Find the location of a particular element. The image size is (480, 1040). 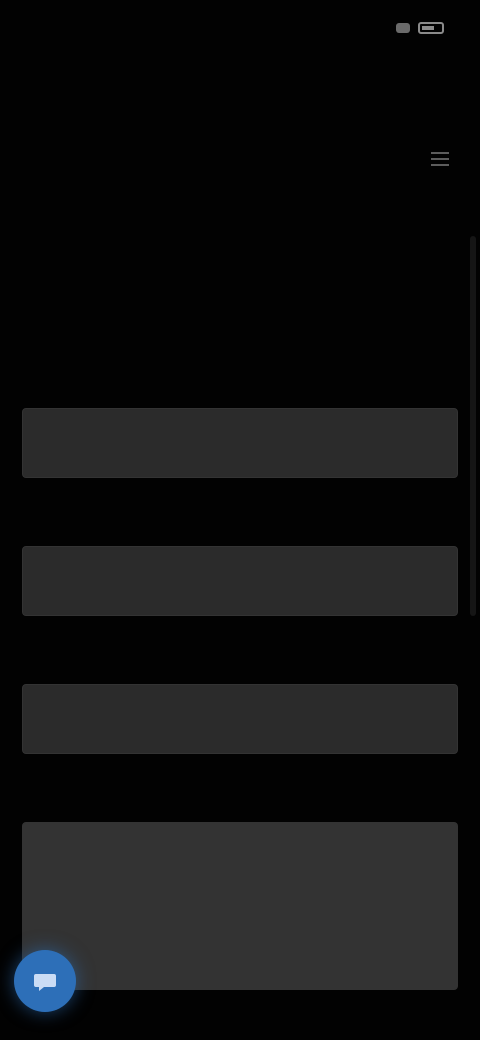

page-header is located at coordinates (240, 159).